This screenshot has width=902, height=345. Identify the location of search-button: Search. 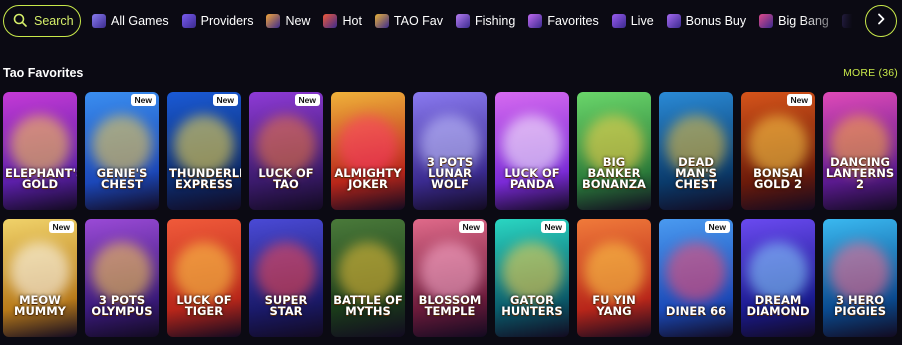
(42, 21).